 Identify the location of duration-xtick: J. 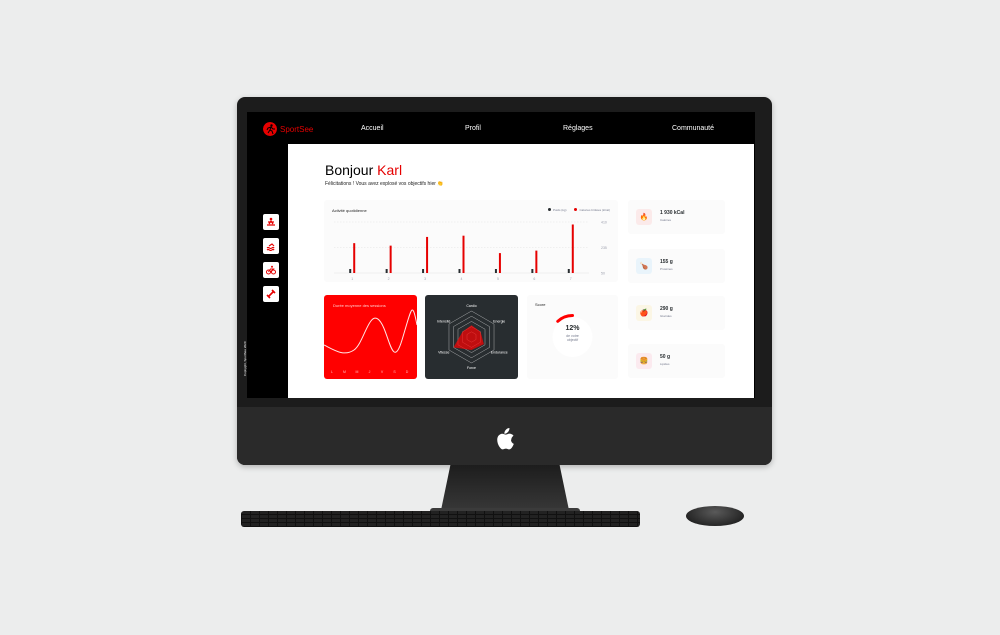
(370, 372).